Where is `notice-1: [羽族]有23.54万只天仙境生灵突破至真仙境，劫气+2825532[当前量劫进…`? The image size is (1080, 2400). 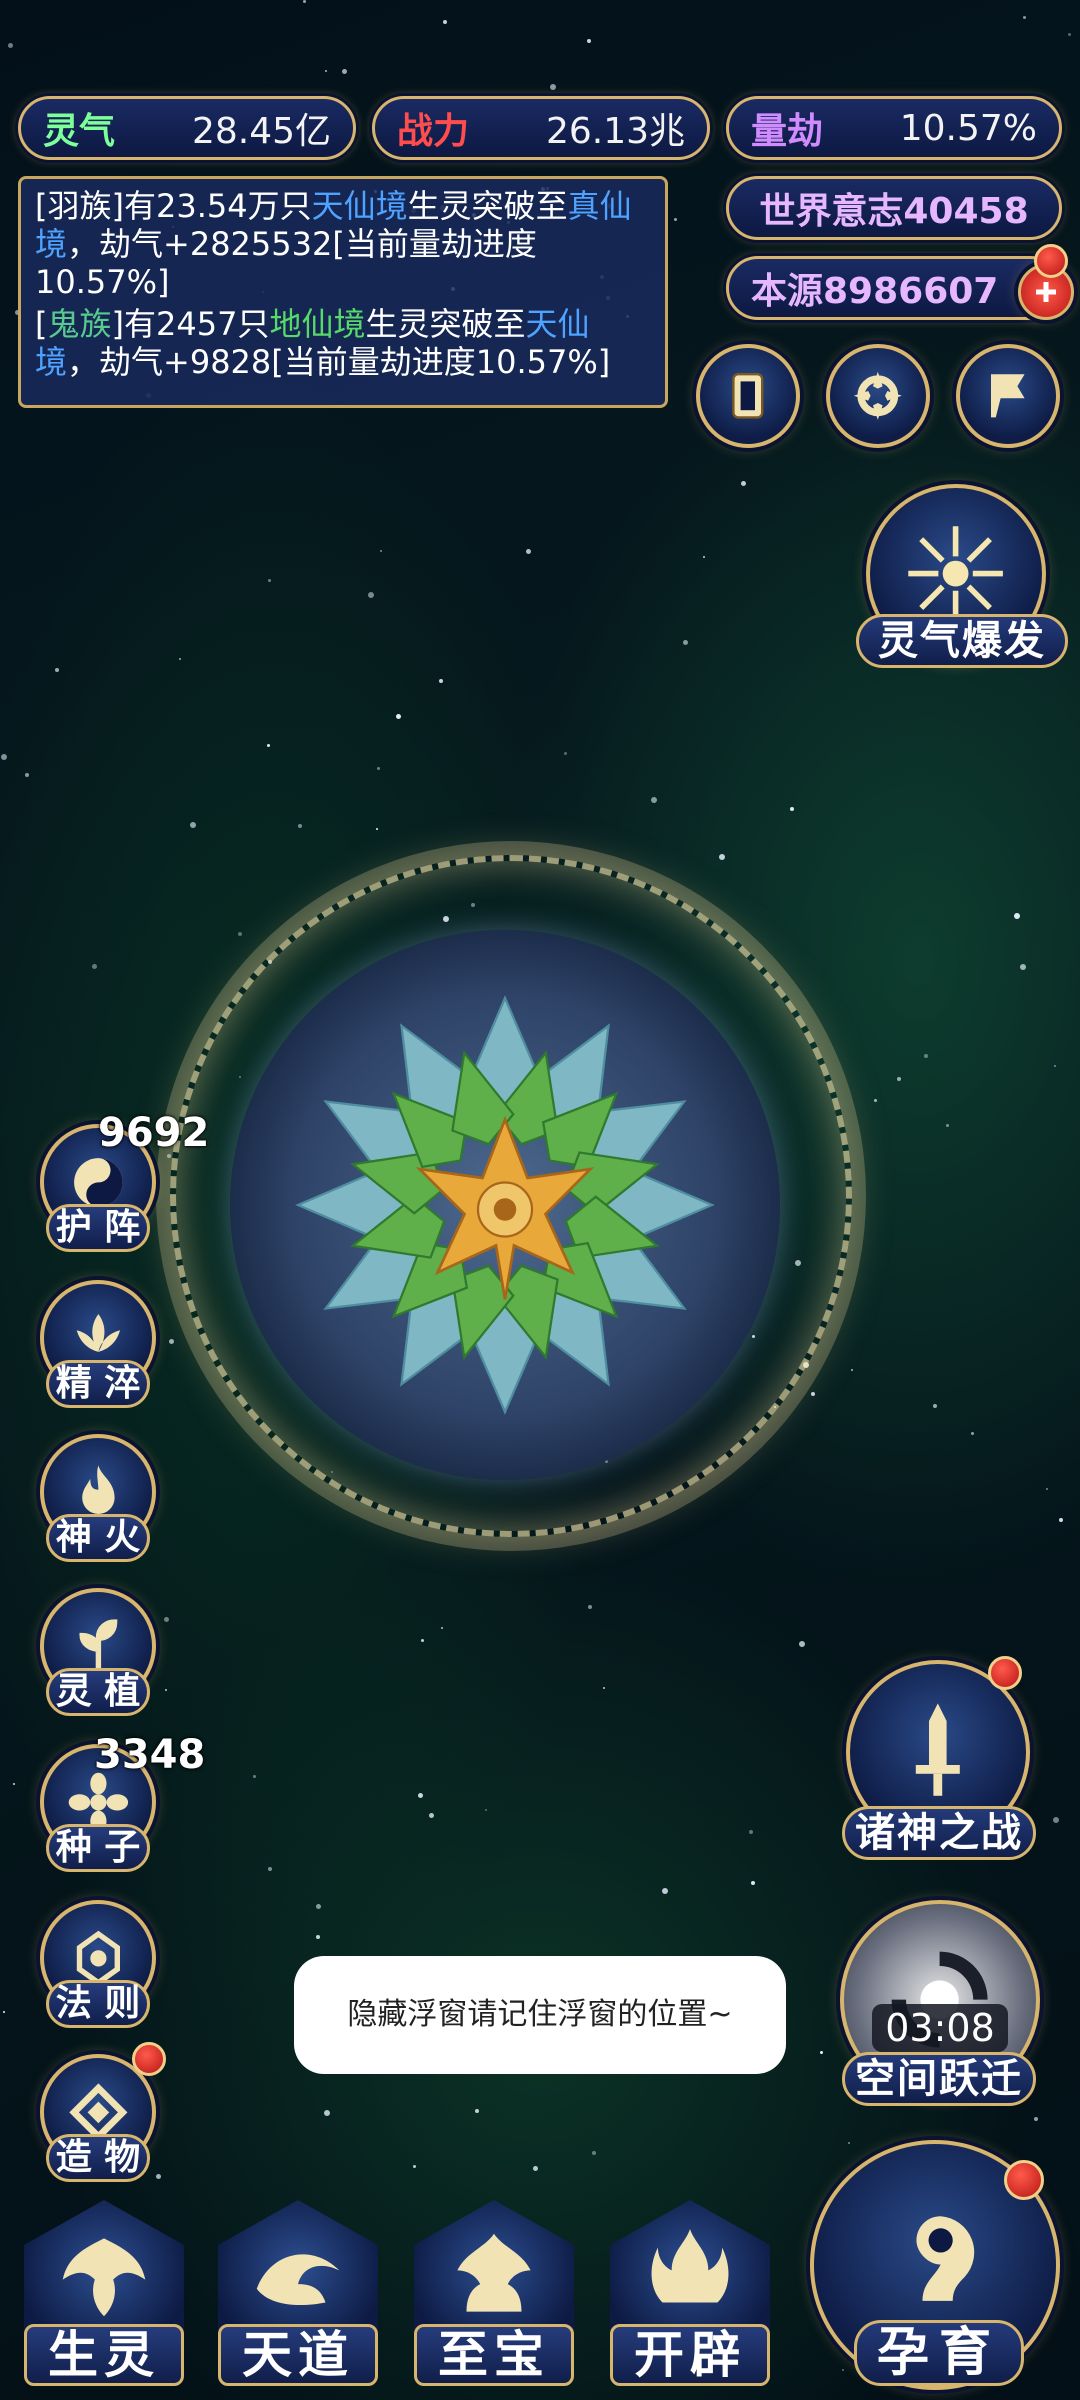 notice-1: [羽族]有23.54万只天仙境生灵突破至真仙境，劫气+2825532[当前量劫进… is located at coordinates (333, 244).